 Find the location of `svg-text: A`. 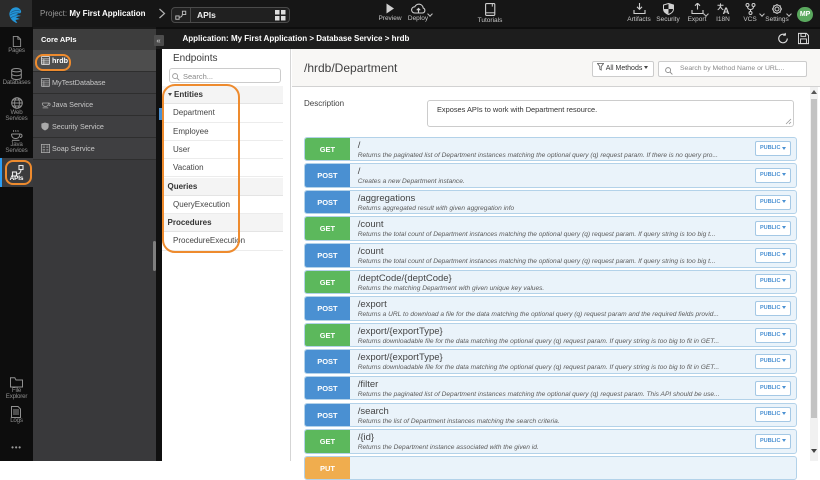

svg-text: A is located at coordinates (725, 10).